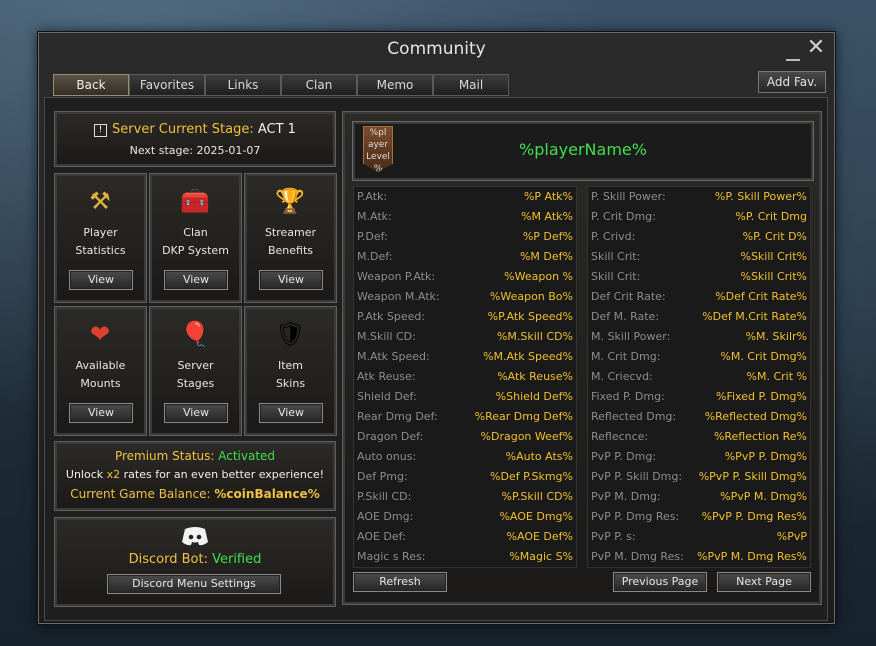 The width and height of the screenshot is (876, 646). What do you see at coordinates (465, 417) in the screenshot?
I see `stat-row: Rear Dmg Def: %Rear Dmg Def%` at bounding box center [465, 417].